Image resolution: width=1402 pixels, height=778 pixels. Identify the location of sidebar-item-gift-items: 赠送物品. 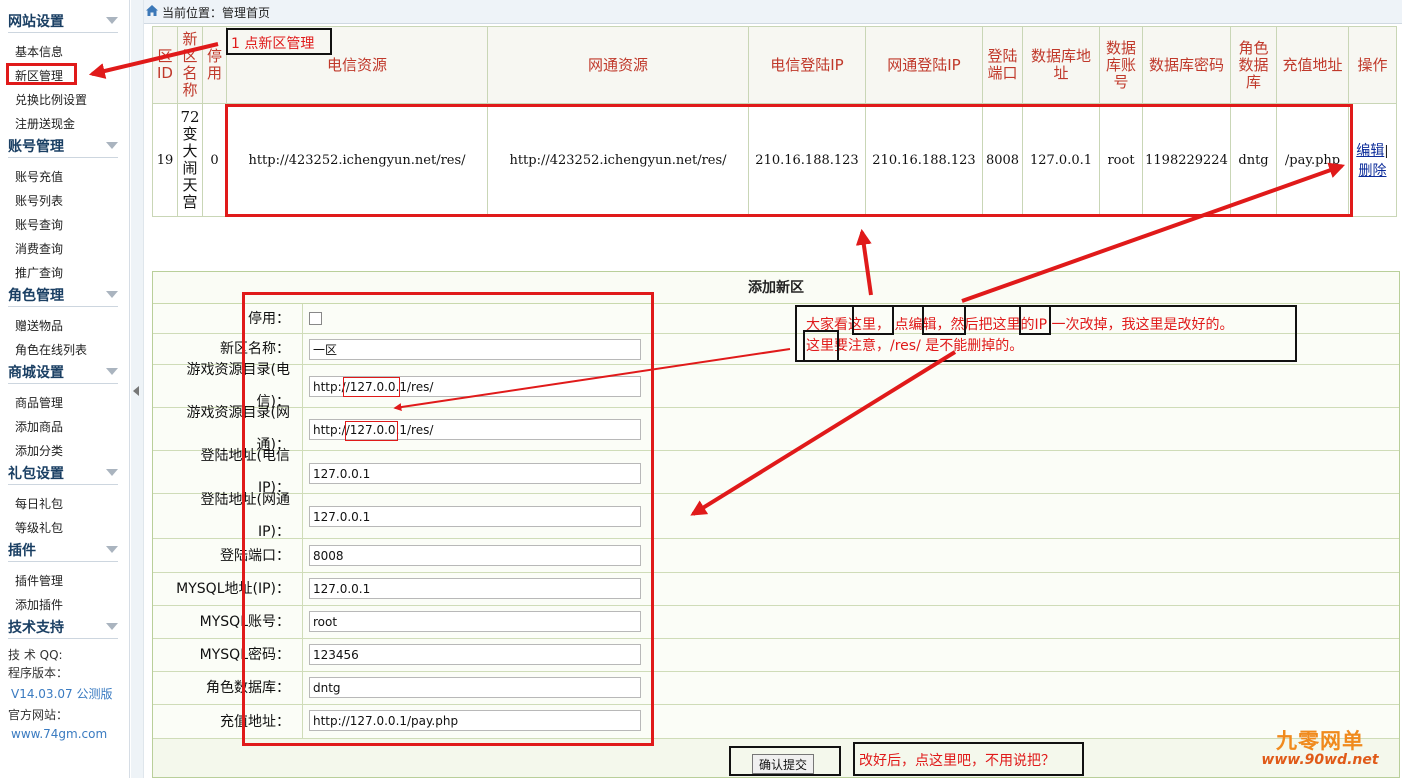
(39, 325).